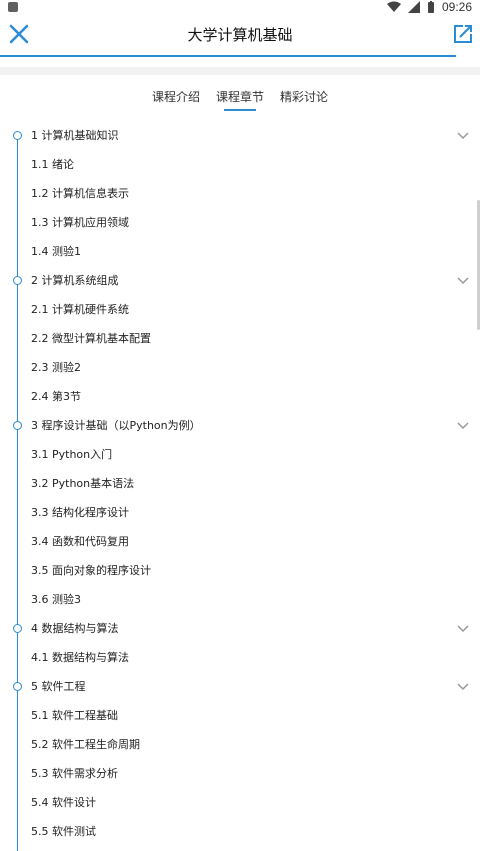 Image resolution: width=480 pixels, height=851 pixels. Describe the element at coordinates (80, 193) in the screenshot. I see `section-label: 1.2 计算机信息表示` at that location.